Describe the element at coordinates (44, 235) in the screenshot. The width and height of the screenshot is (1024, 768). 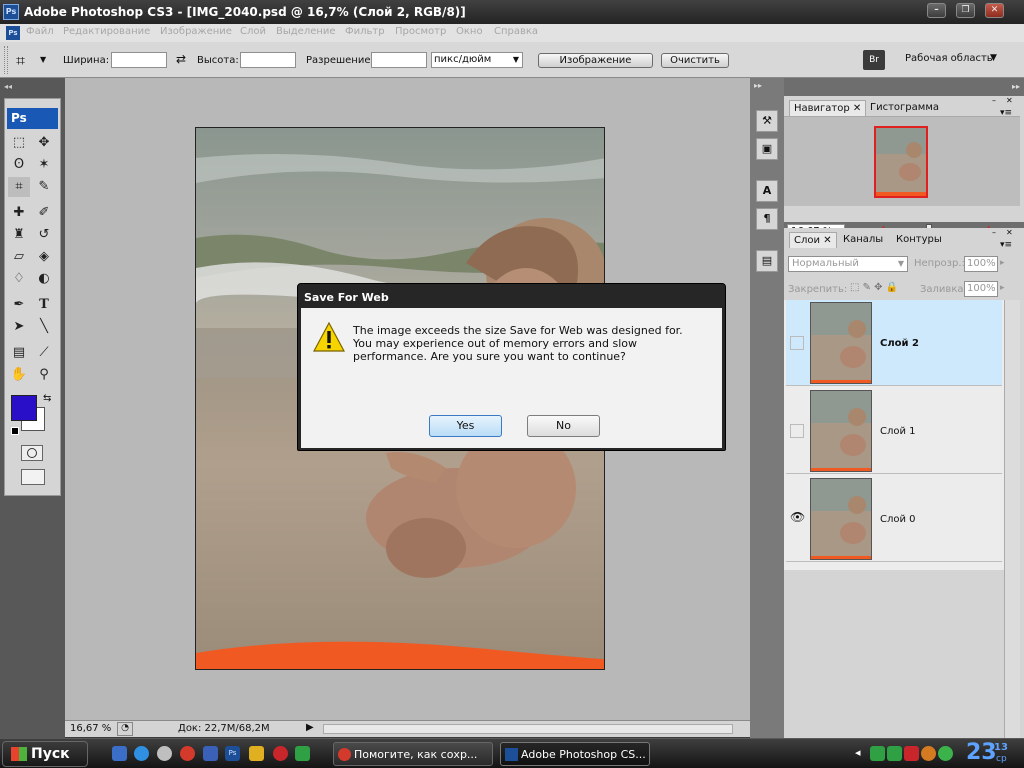
I see `history-brush-tool-icon: ↺` at that location.